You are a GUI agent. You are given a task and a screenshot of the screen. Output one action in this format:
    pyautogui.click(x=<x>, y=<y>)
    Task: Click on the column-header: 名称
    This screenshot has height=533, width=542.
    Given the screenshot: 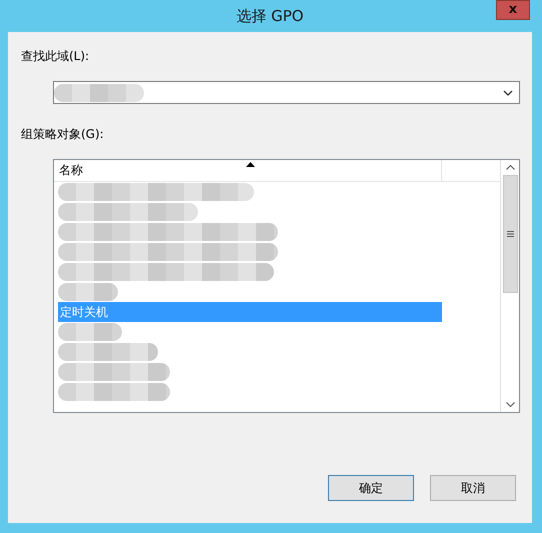 What is the action you would take?
    pyautogui.click(x=248, y=170)
    